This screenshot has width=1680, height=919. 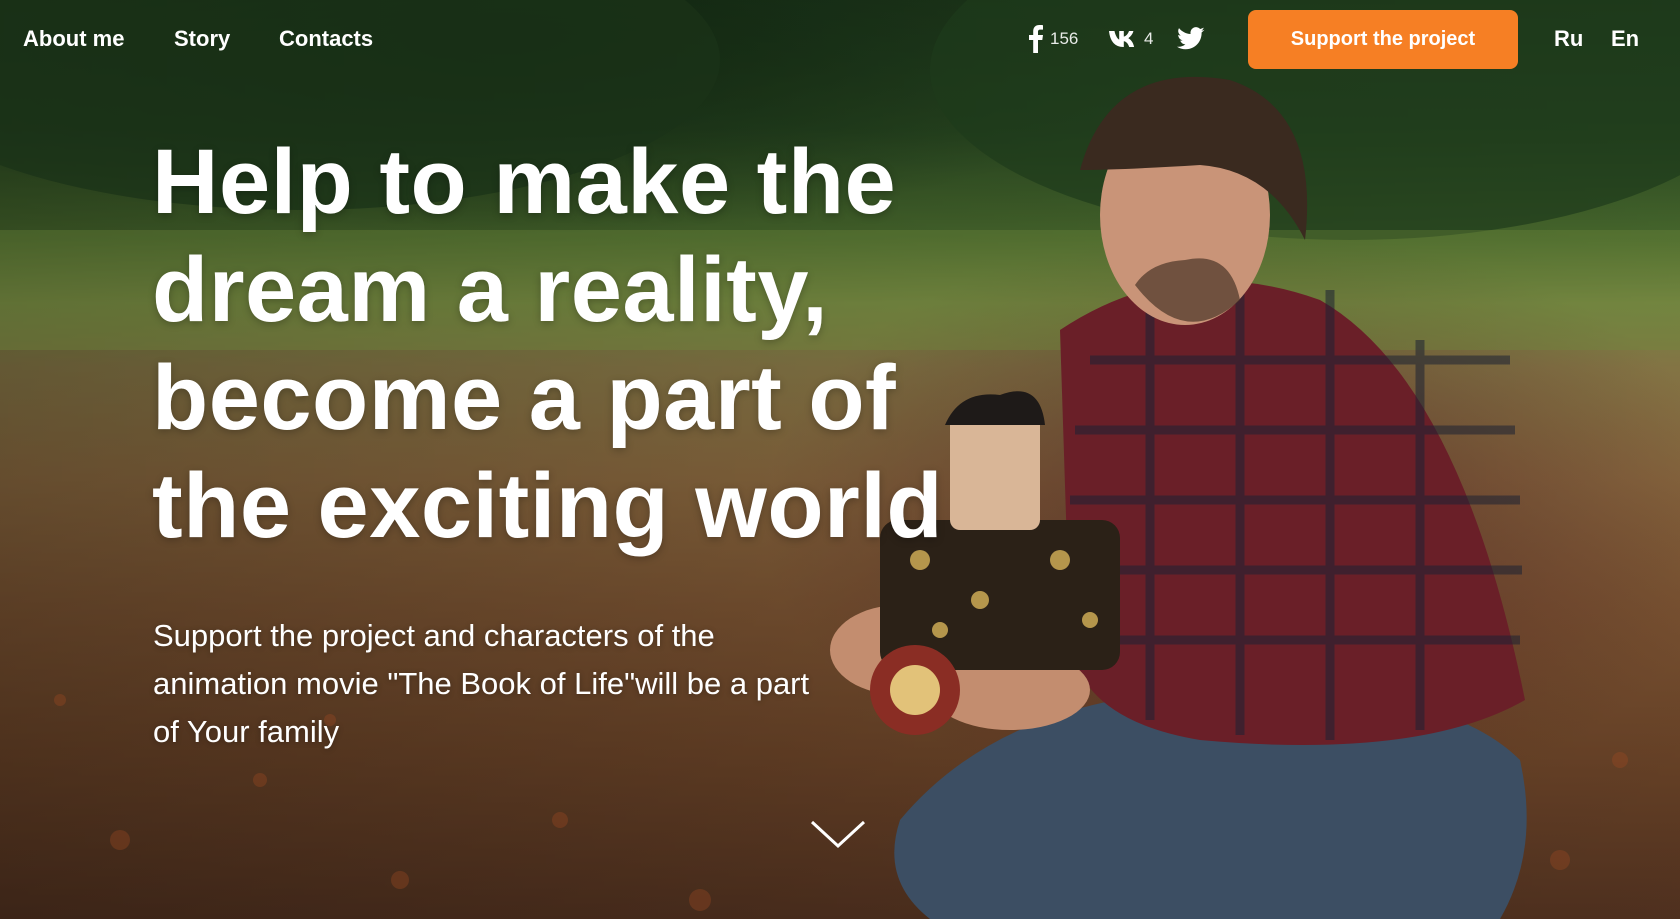 I want to click on vk-share: 4, so click(x=1130, y=39).